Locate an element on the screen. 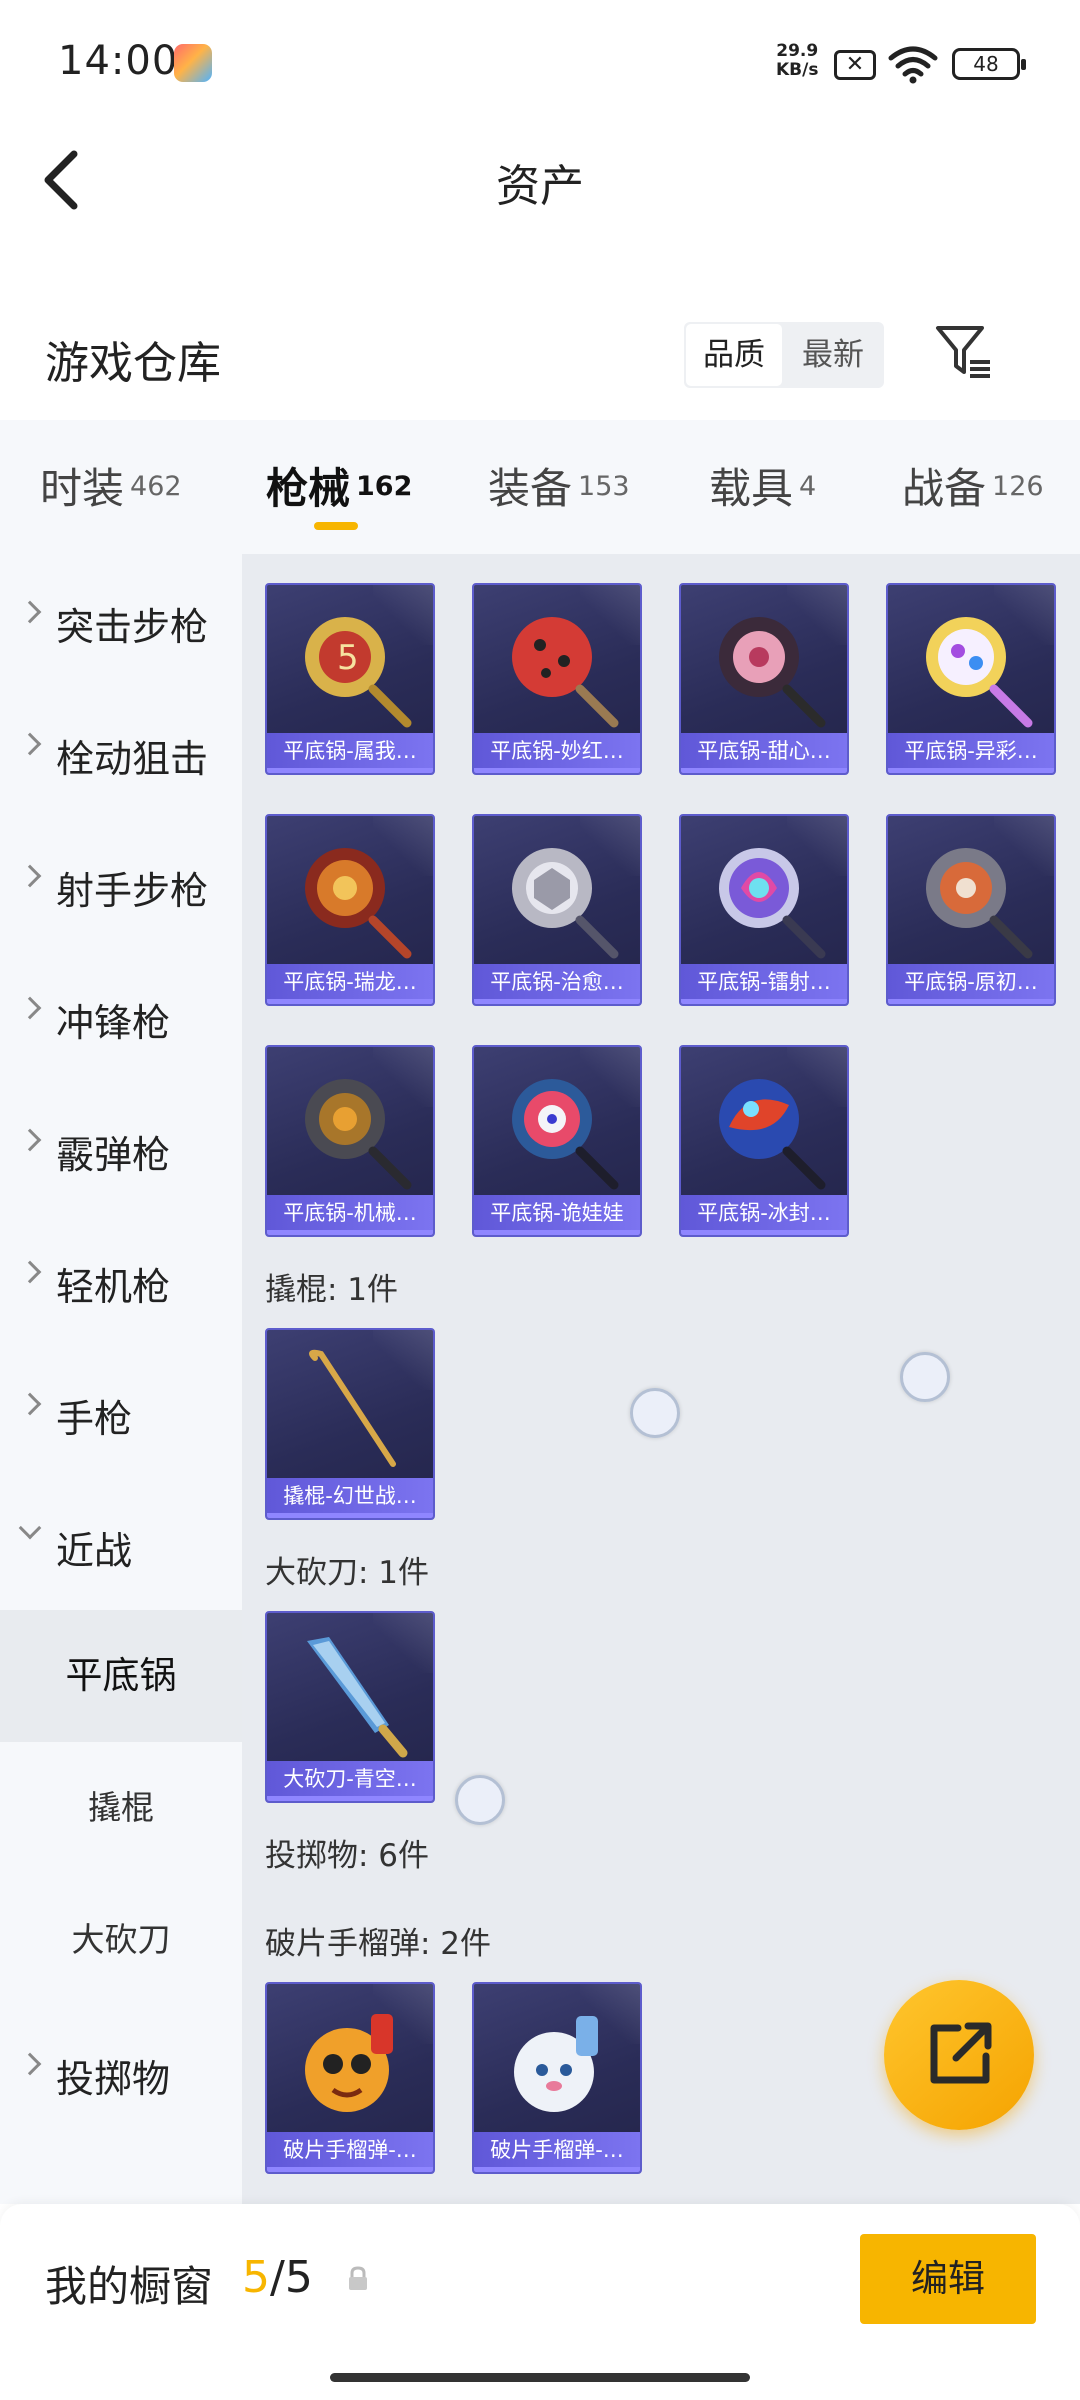  share-external-icon is located at coordinates (961, 2053).